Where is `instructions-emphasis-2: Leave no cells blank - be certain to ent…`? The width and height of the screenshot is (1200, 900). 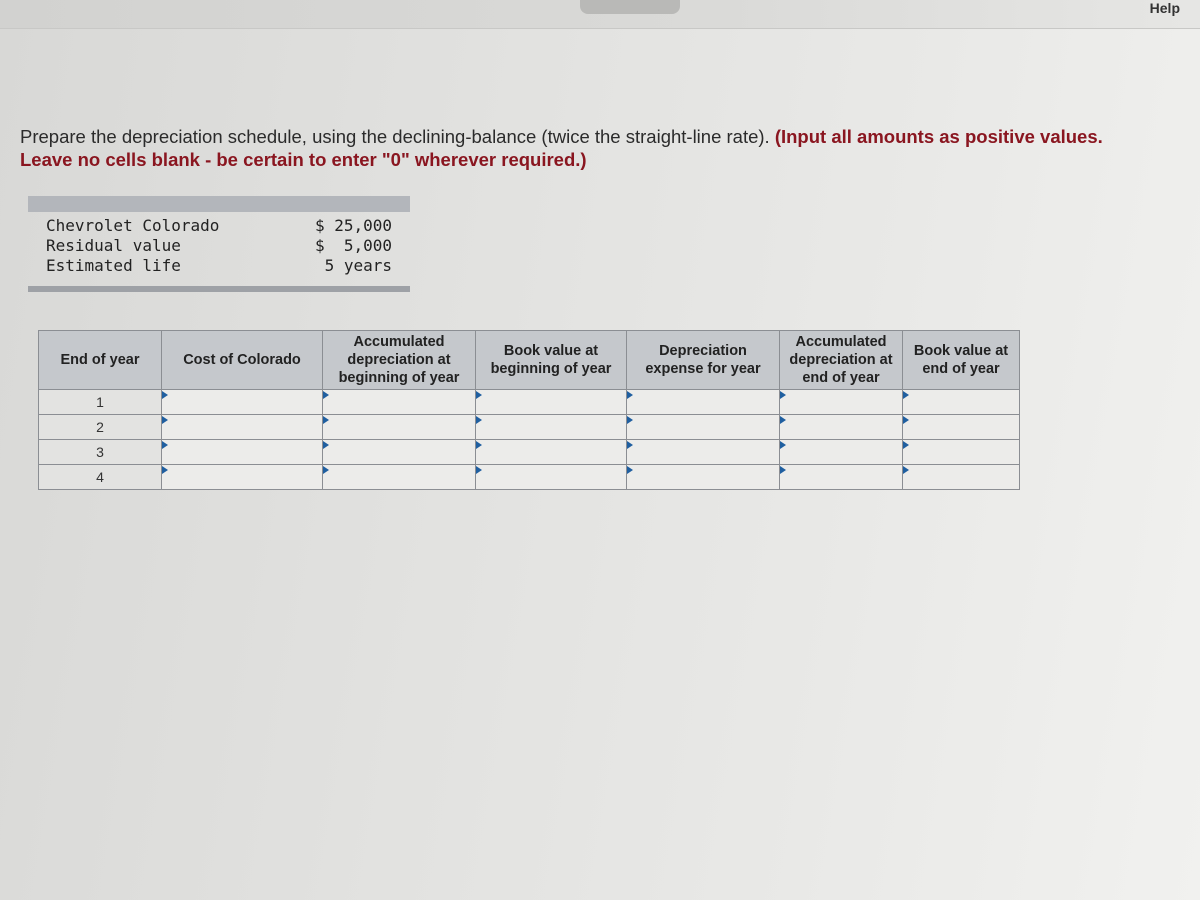 instructions-emphasis-2: Leave no cells blank - be certain to ent… is located at coordinates (303, 159).